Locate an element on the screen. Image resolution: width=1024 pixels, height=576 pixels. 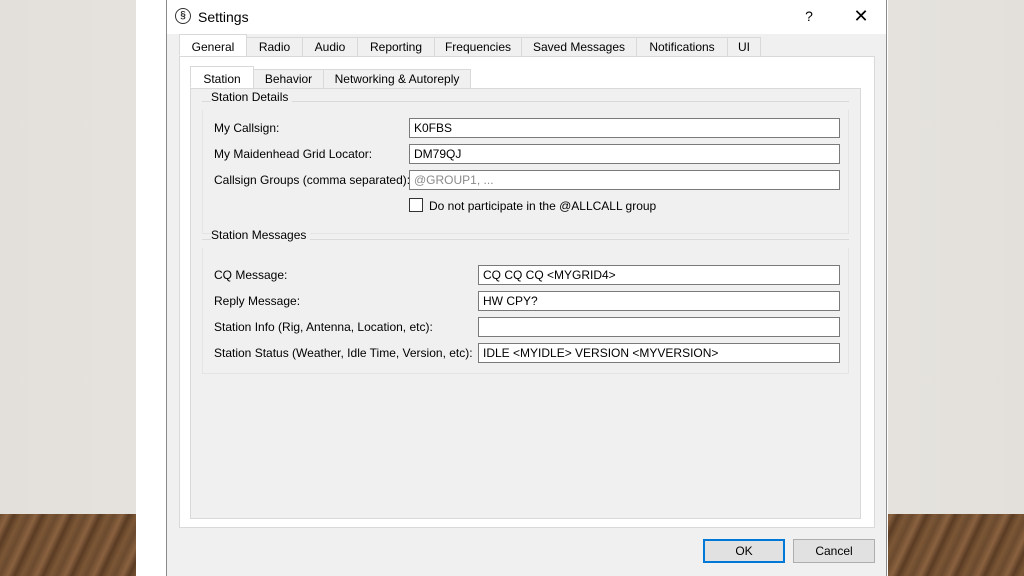
close-button: ✕ is located at coordinates (861, 17).